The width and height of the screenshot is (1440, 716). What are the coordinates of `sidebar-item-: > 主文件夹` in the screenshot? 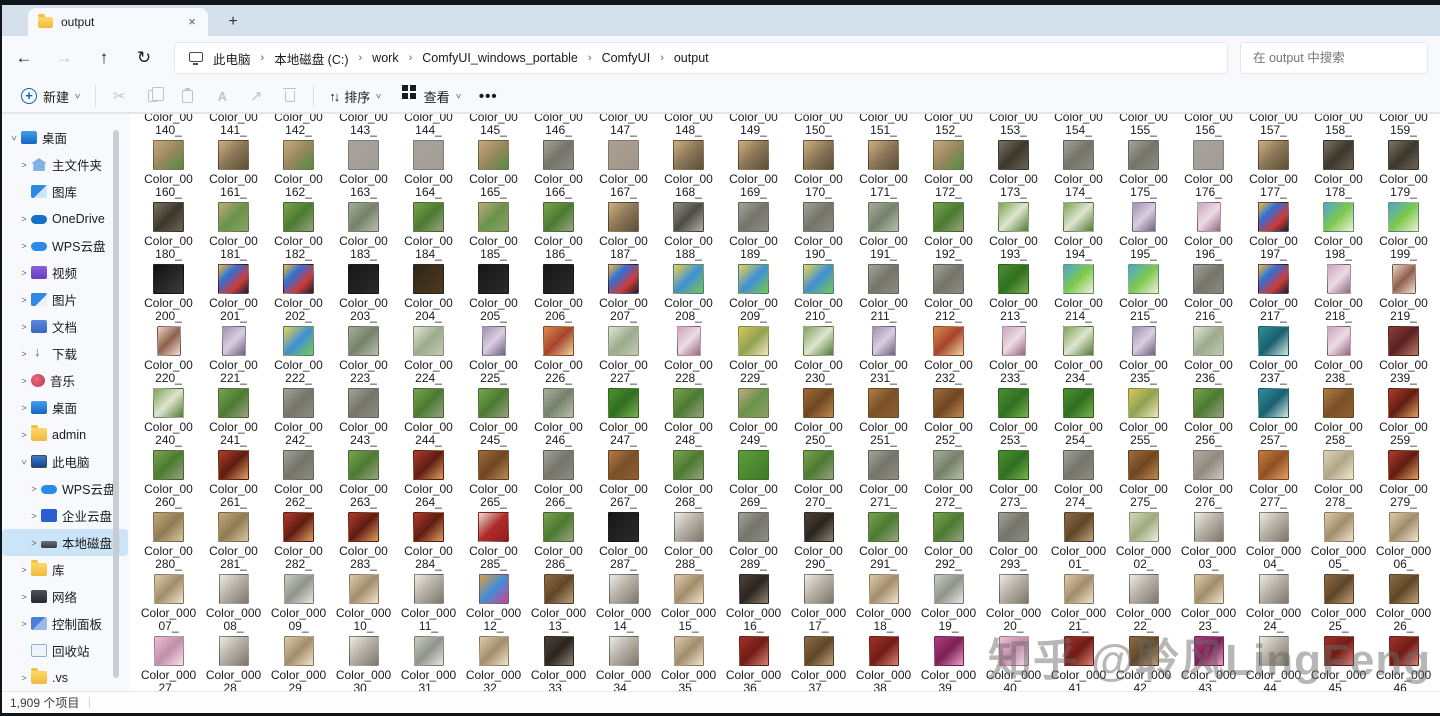 It's located at (65, 164).